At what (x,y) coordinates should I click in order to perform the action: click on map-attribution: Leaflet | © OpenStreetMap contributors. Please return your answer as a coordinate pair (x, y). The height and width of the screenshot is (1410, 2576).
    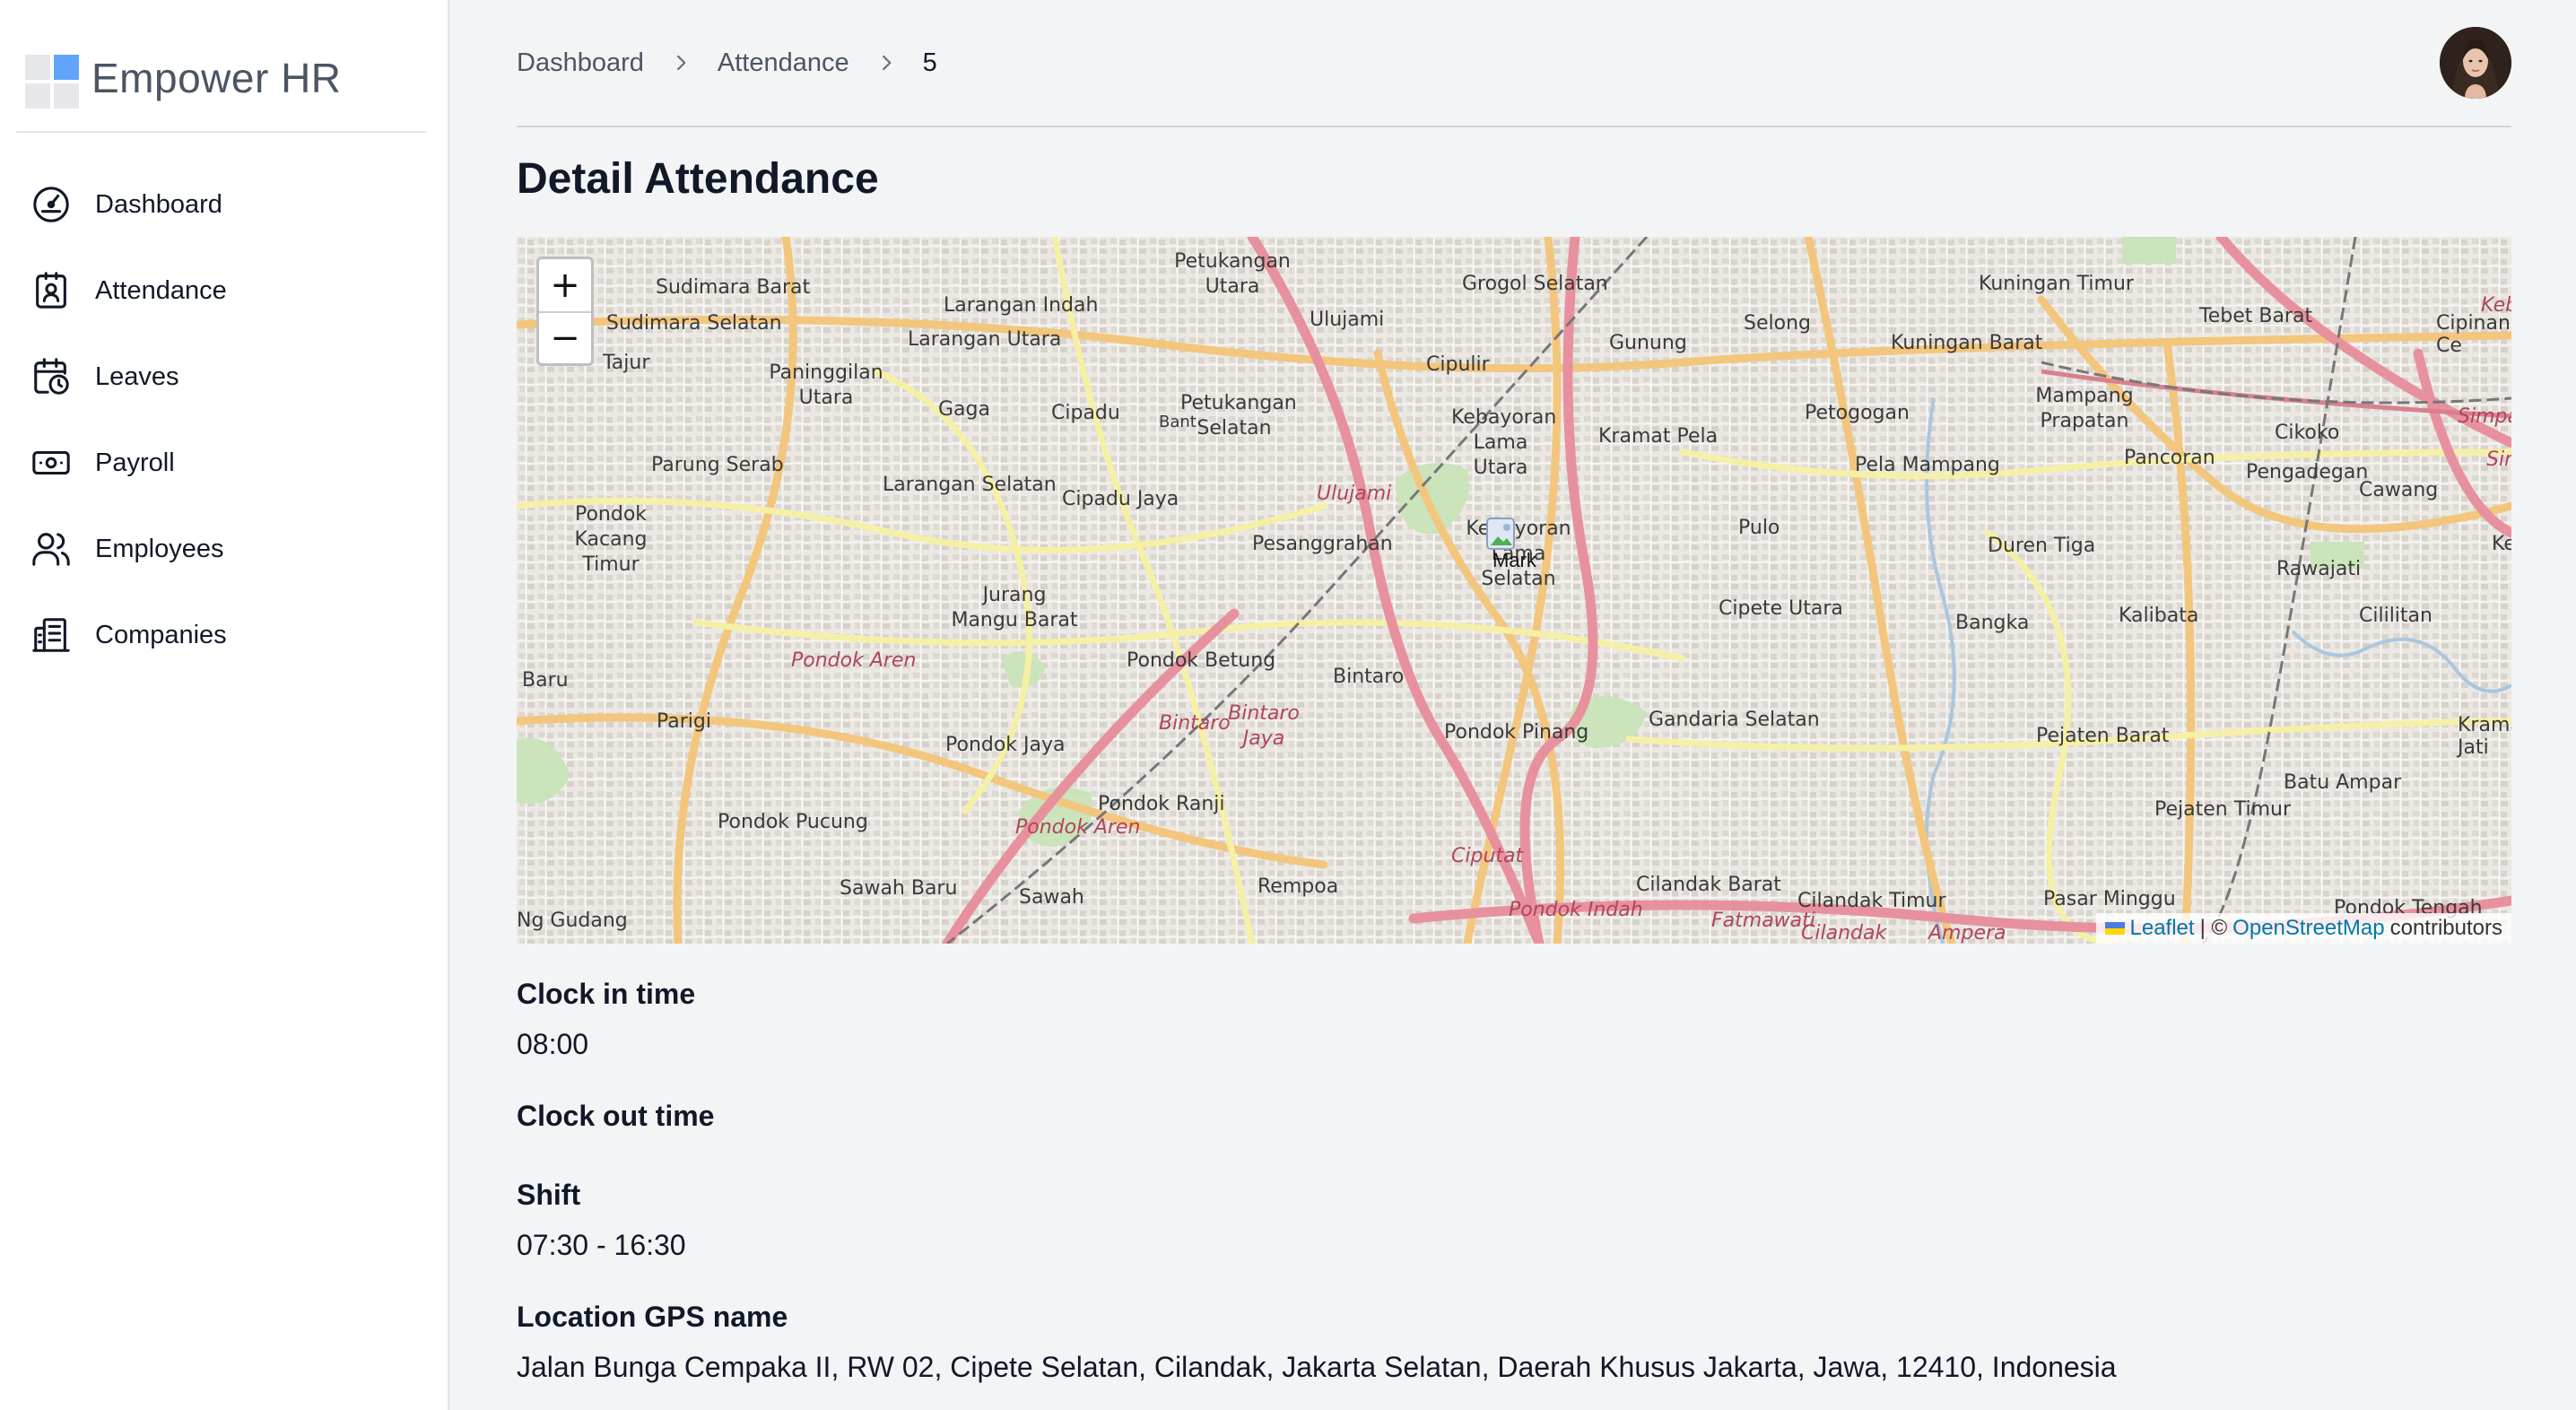
    Looking at the image, I should click on (2303, 928).